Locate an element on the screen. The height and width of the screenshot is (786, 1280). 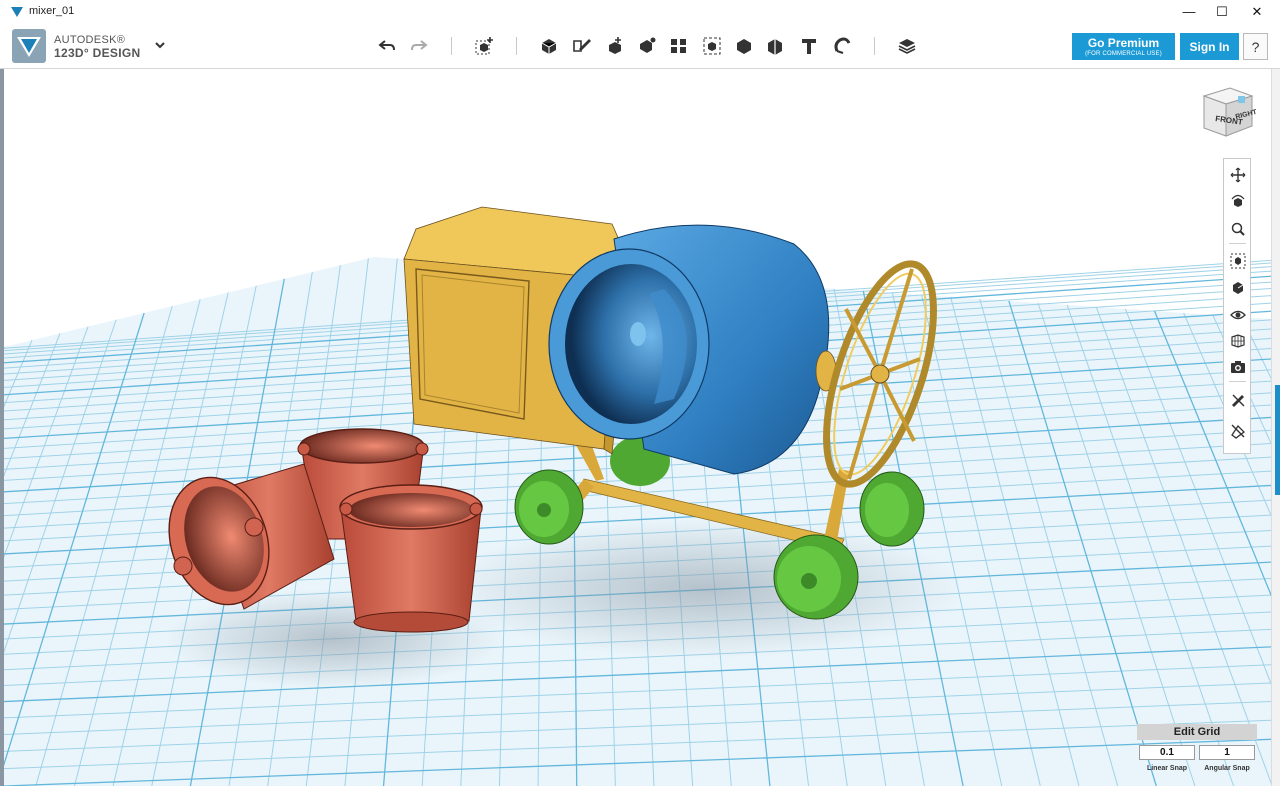
wheel-back-right is located at coordinates (892, 509).